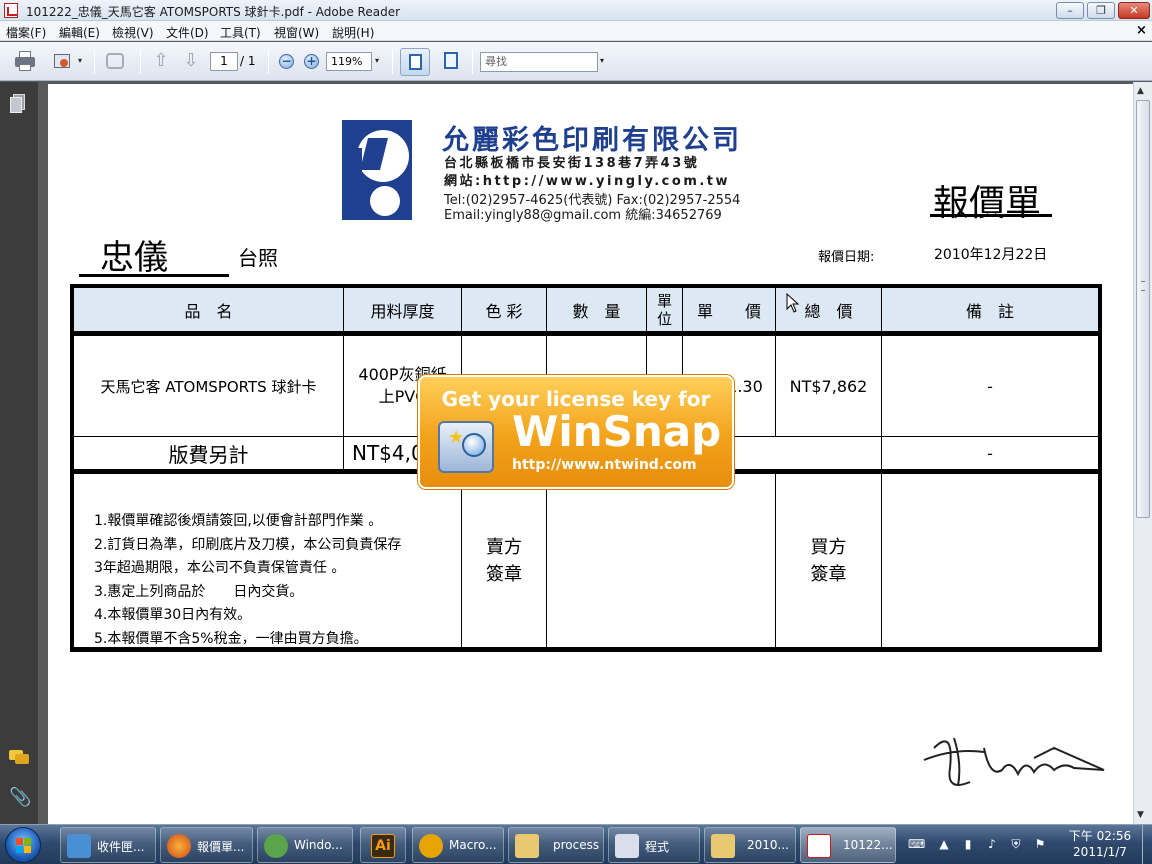 Image resolution: width=1152 pixels, height=864 pixels. What do you see at coordinates (353, 32) in the screenshot?
I see `menu-help: 說明(H)` at bounding box center [353, 32].